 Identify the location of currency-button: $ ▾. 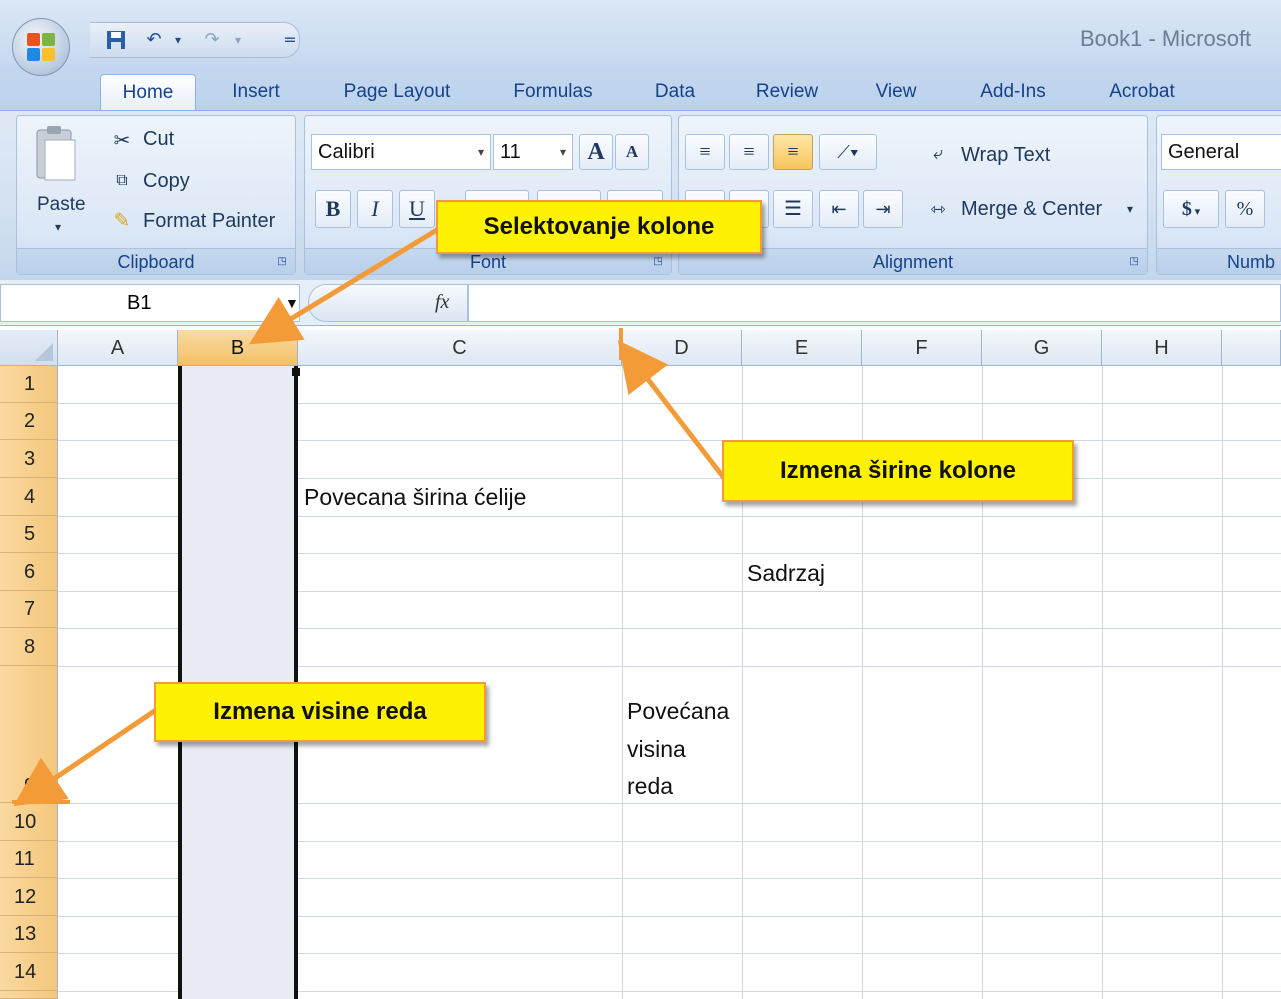
(1191, 209).